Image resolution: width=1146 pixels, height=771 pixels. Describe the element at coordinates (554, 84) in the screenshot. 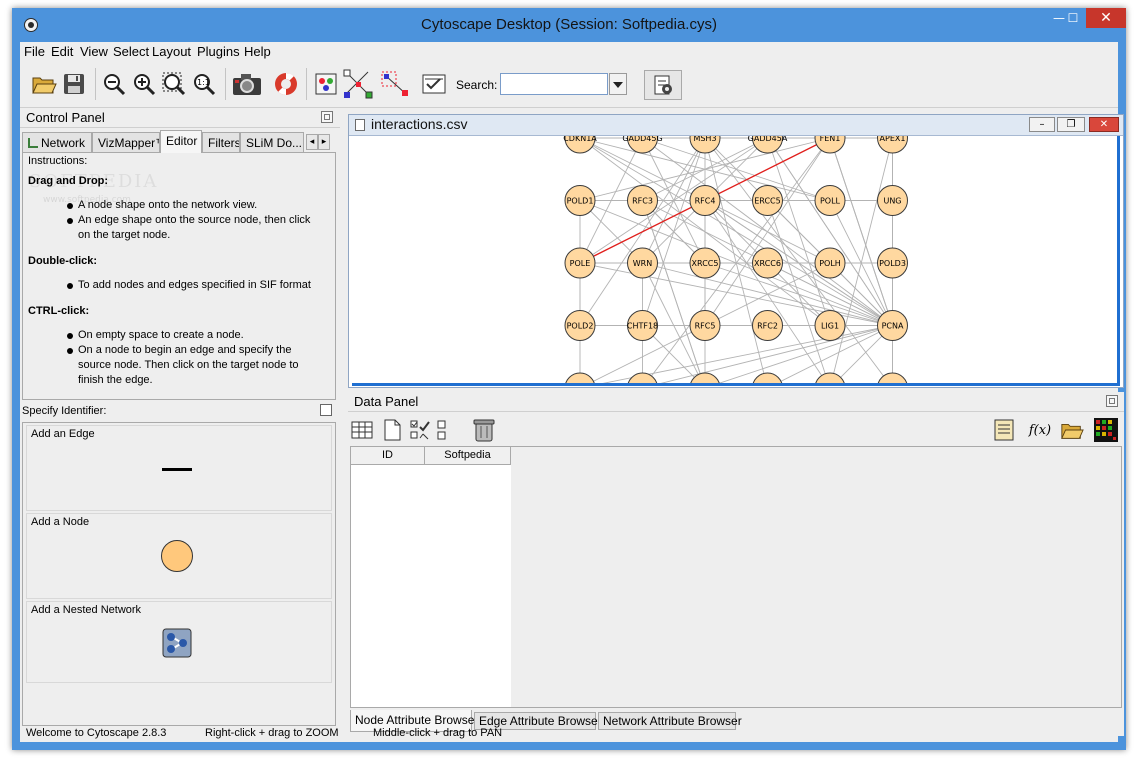

I see `search-input` at that location.